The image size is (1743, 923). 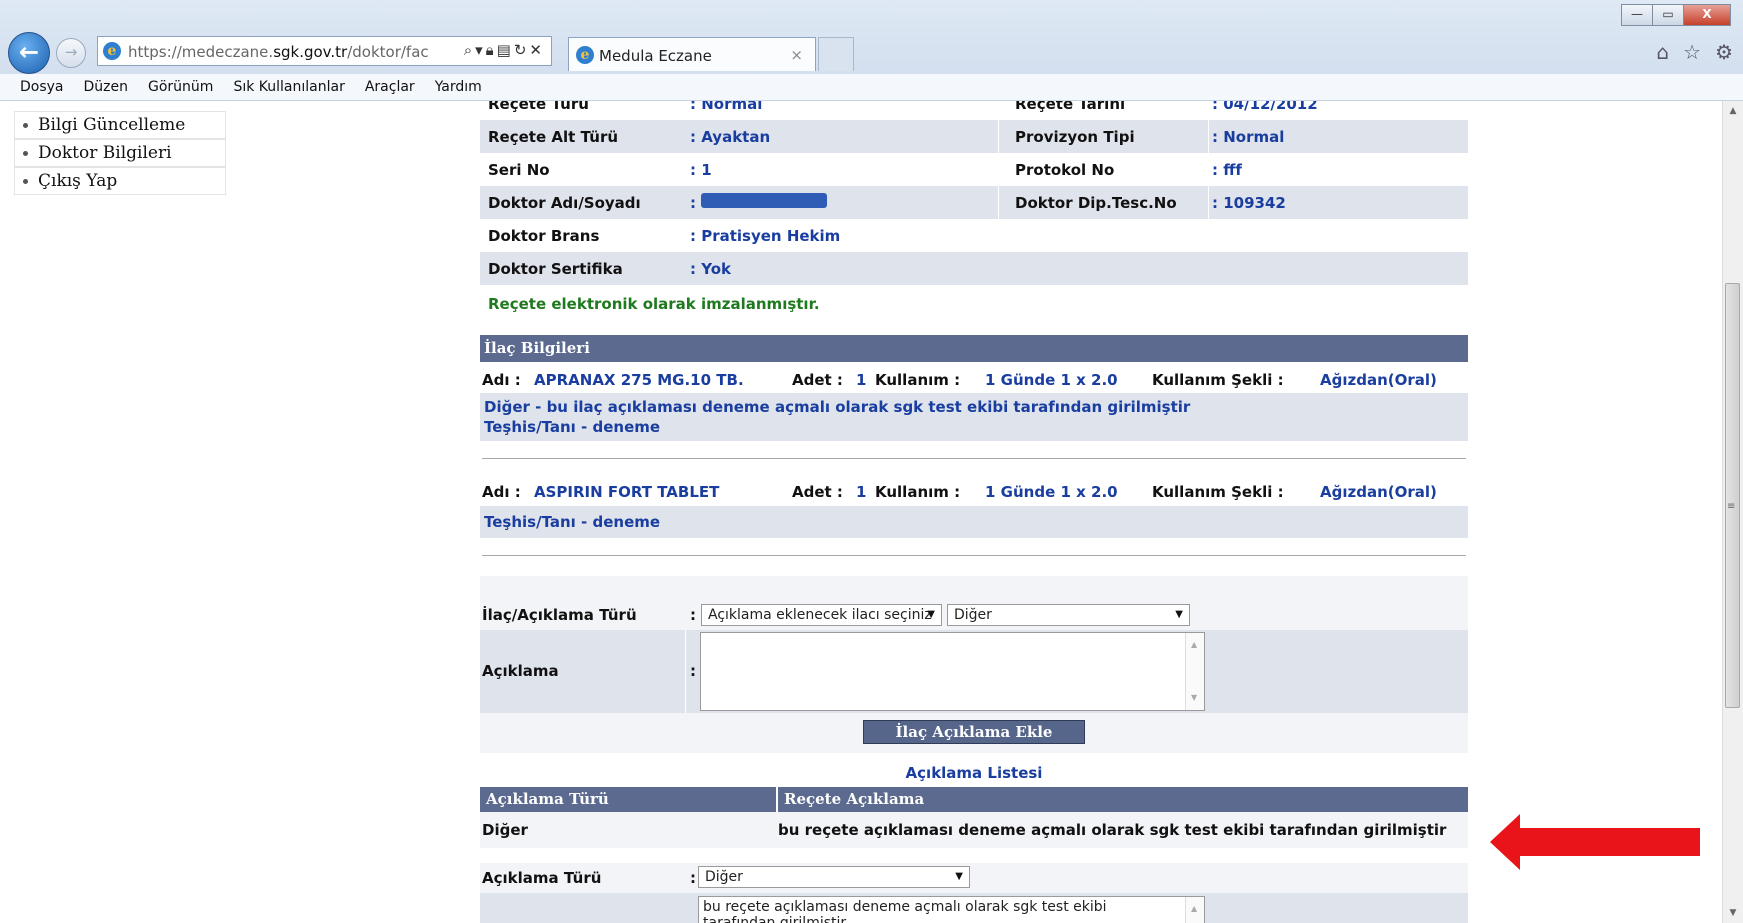 What do you see at coordinates (654, 304) in the screenshot?
I see `signed-status: Reçete elektronik olarak imzalanmıştır.` at bounding box center [654, 304].